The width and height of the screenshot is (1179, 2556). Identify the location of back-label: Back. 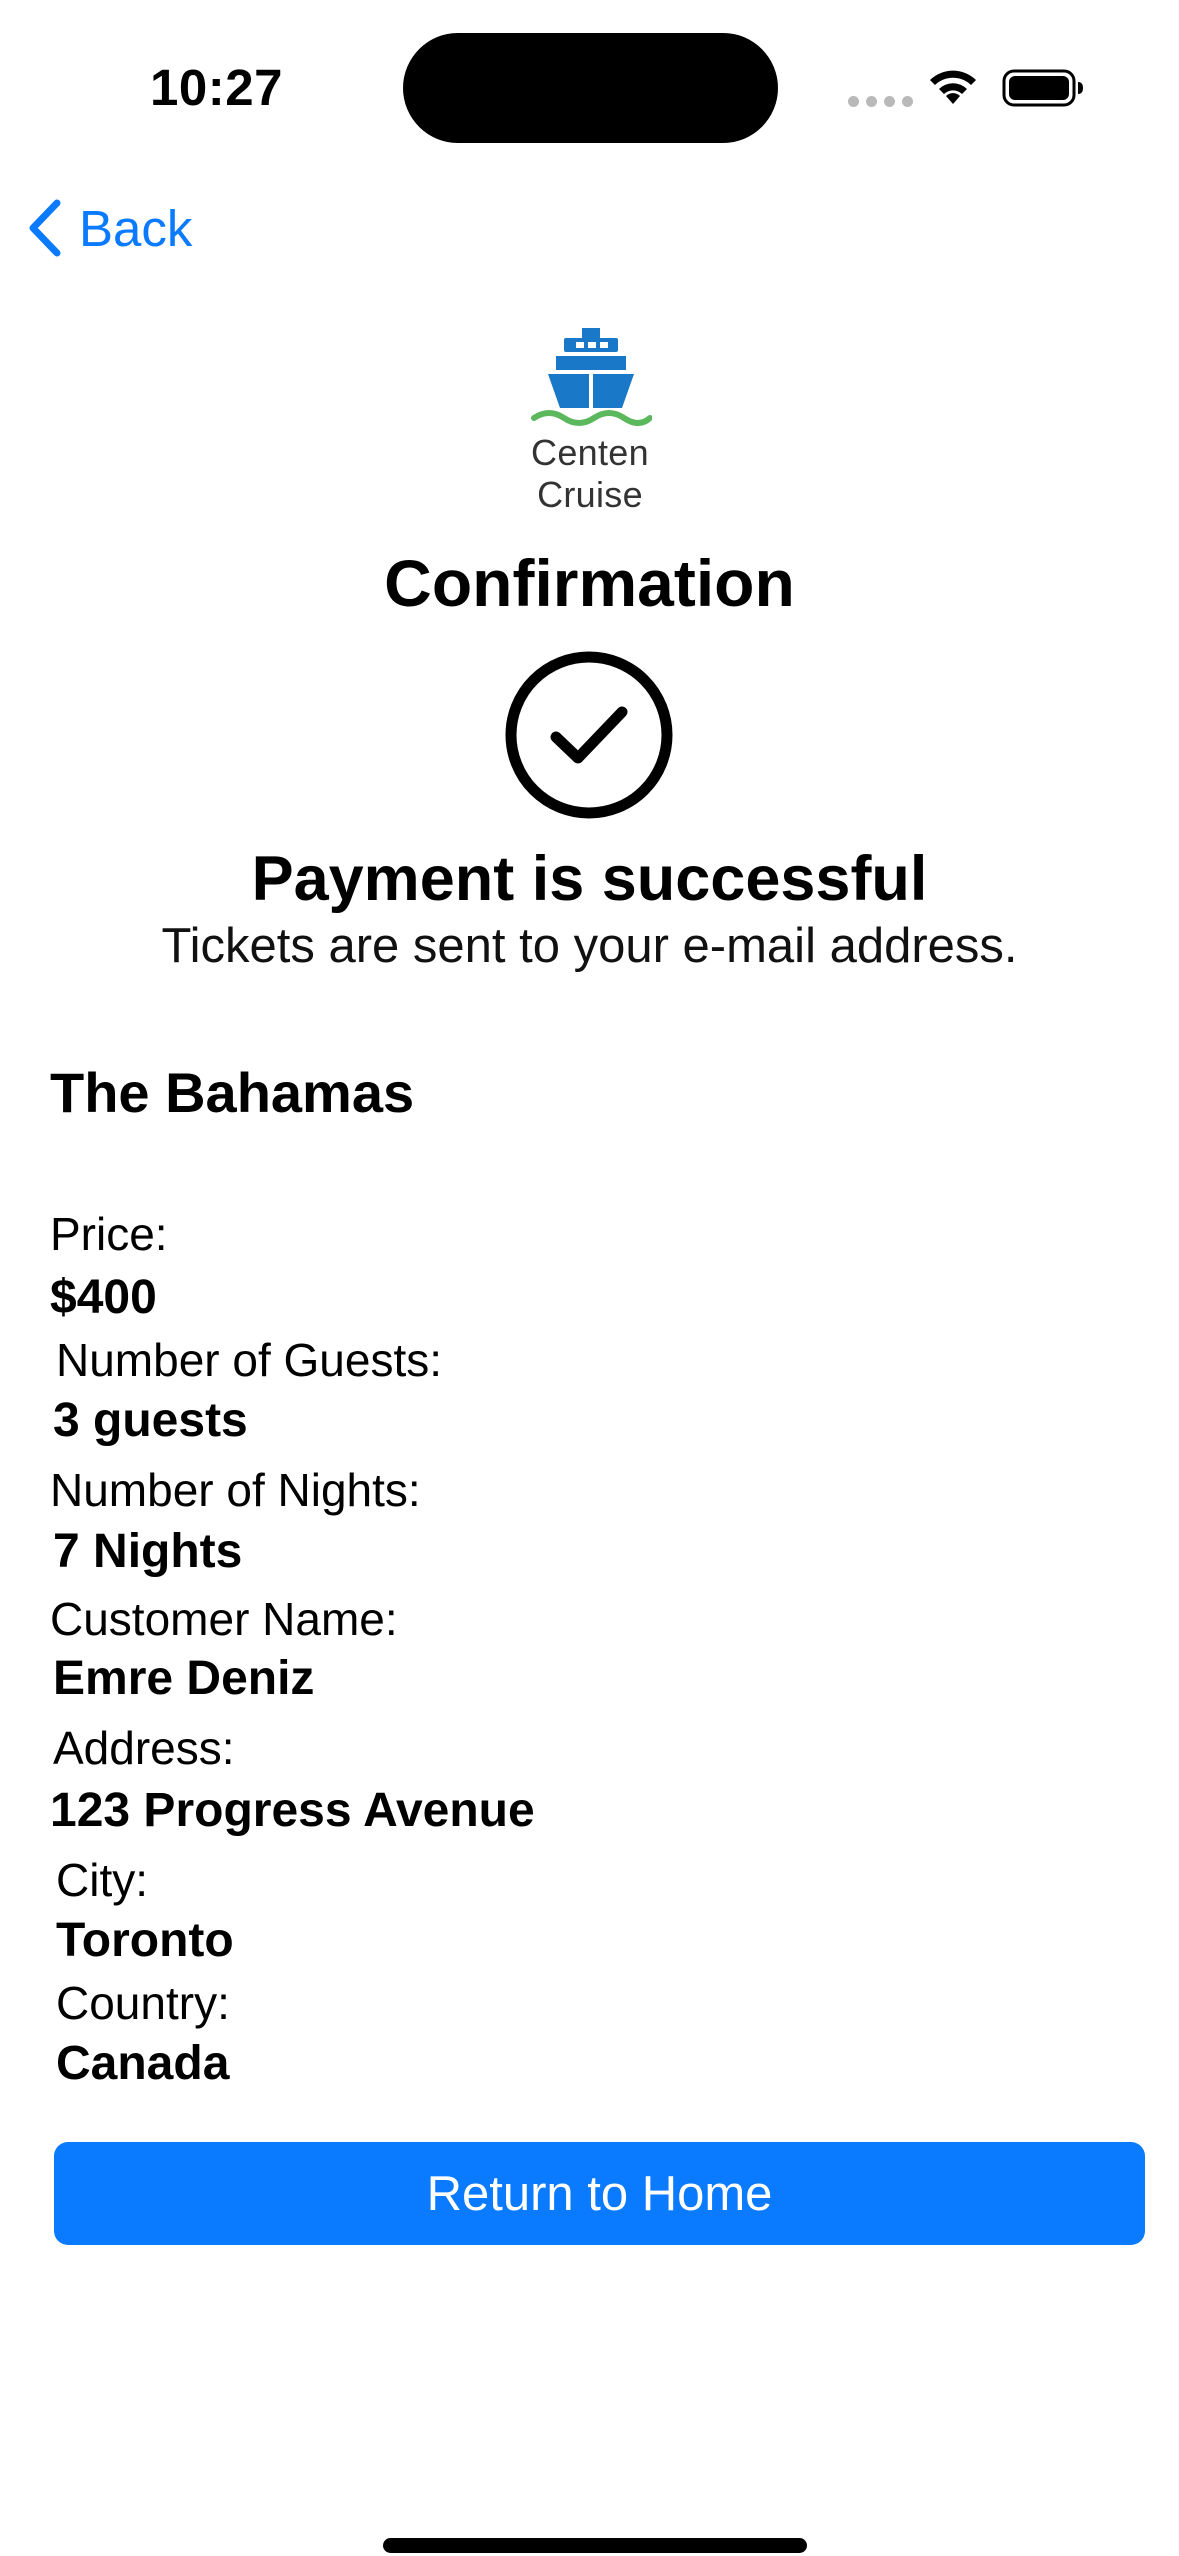
(136, 228).